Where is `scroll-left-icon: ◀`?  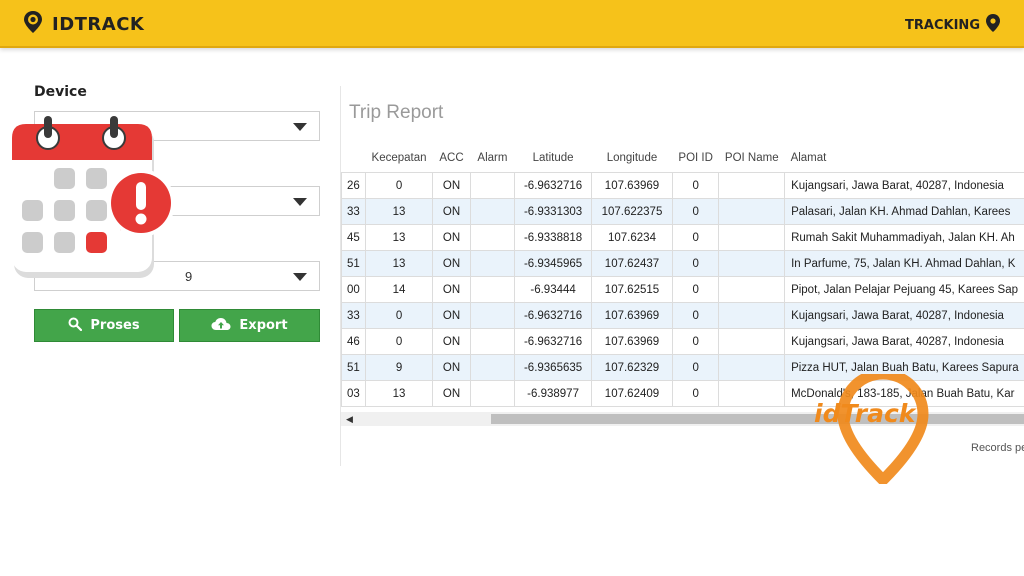 scroll-left-icon: ◀ is located at coordinates (349, 419).